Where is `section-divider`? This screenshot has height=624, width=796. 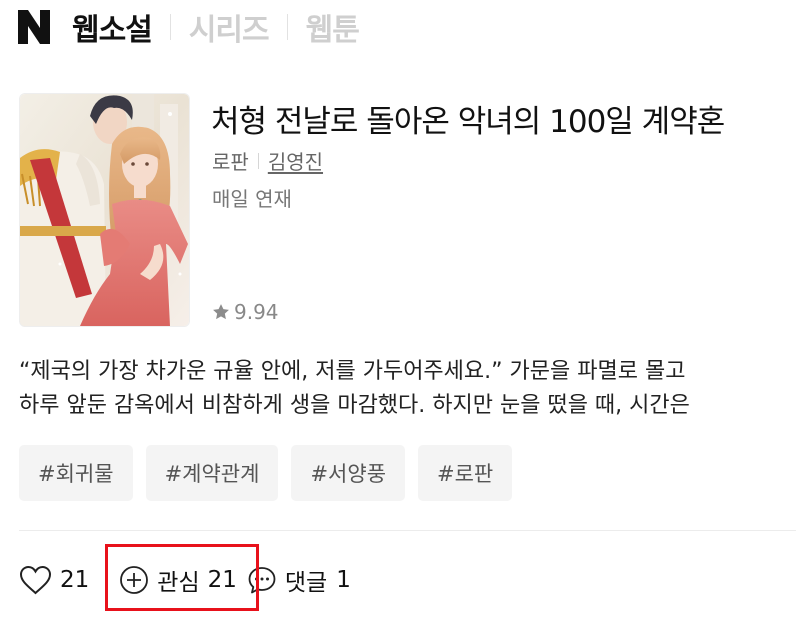 section-divider is located at coordinates (407, 530).